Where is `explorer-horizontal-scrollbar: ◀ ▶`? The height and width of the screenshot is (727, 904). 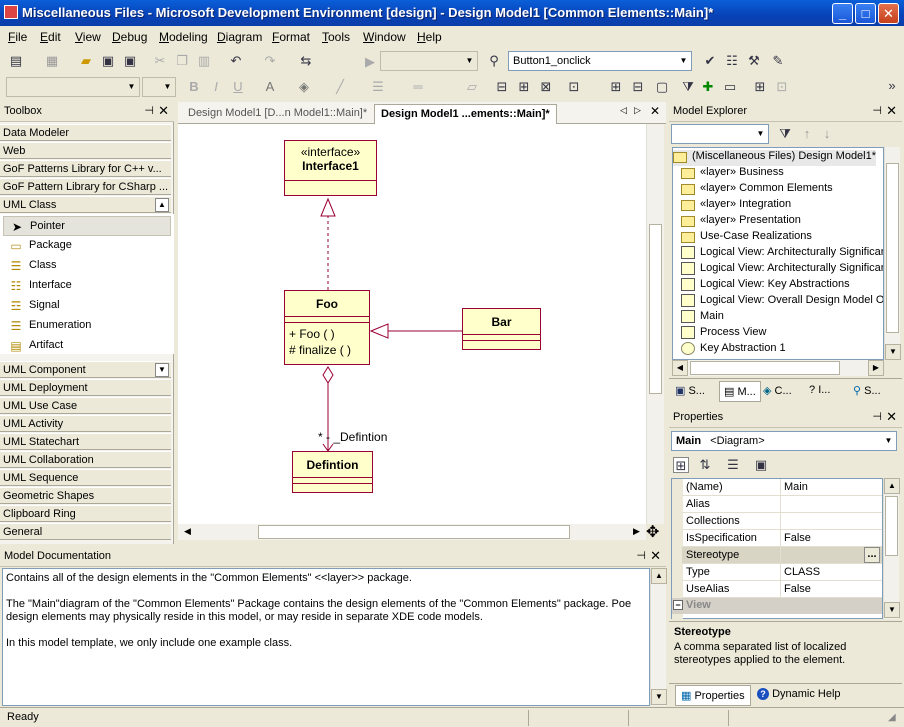 explorer-horizontal-scrollbar: ◀ ▶ is located at coordinates (778, 368).